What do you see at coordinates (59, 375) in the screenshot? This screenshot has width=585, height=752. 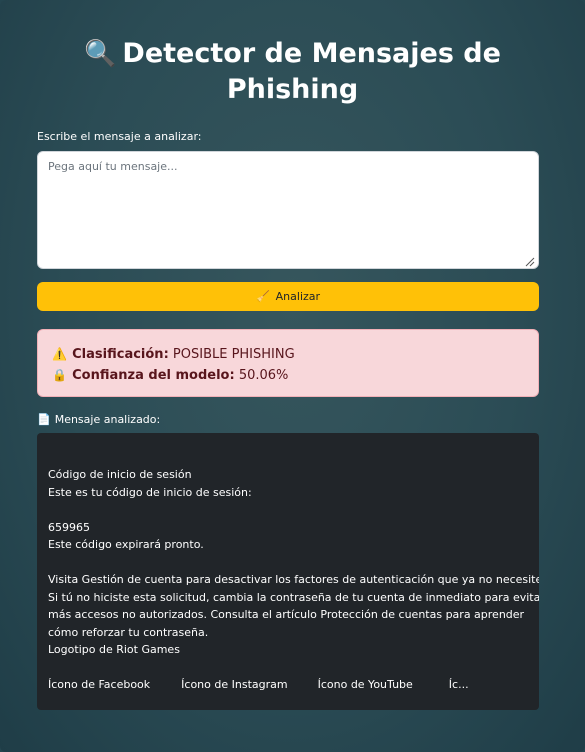 I see `lock-icon: 🔒` at bounding box center [59, 375].